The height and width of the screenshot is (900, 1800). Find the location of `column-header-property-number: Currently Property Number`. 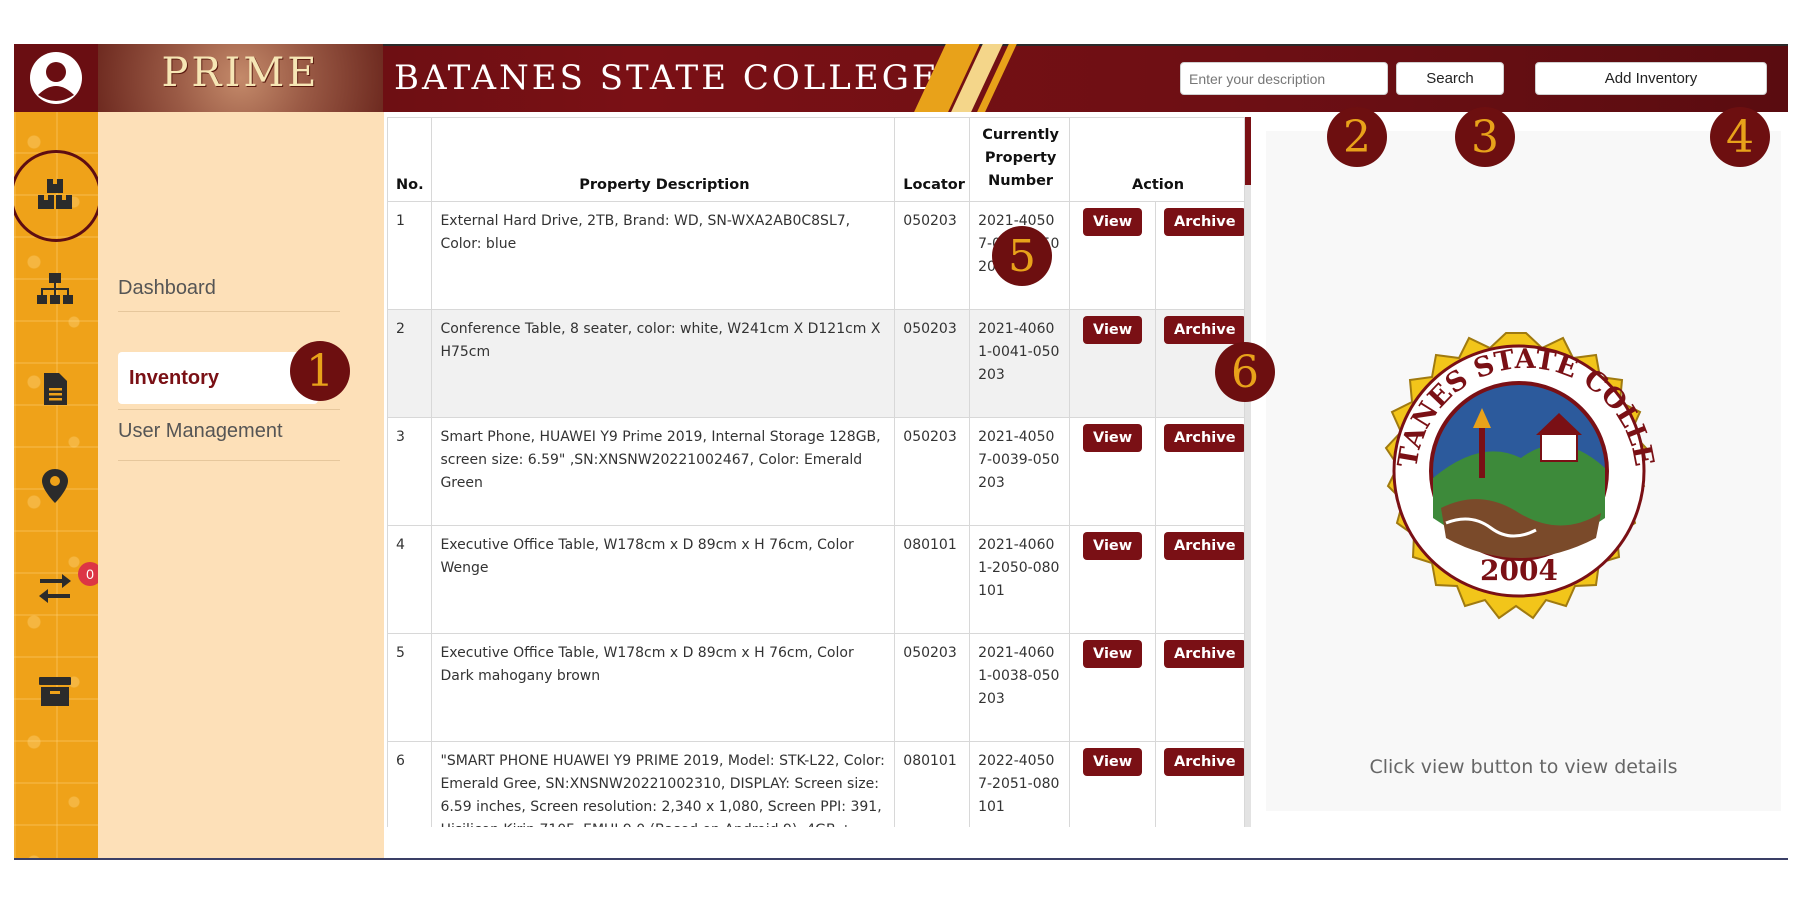

column-header-property-number: Currently Property Number is located at coordinates (1020, 159).